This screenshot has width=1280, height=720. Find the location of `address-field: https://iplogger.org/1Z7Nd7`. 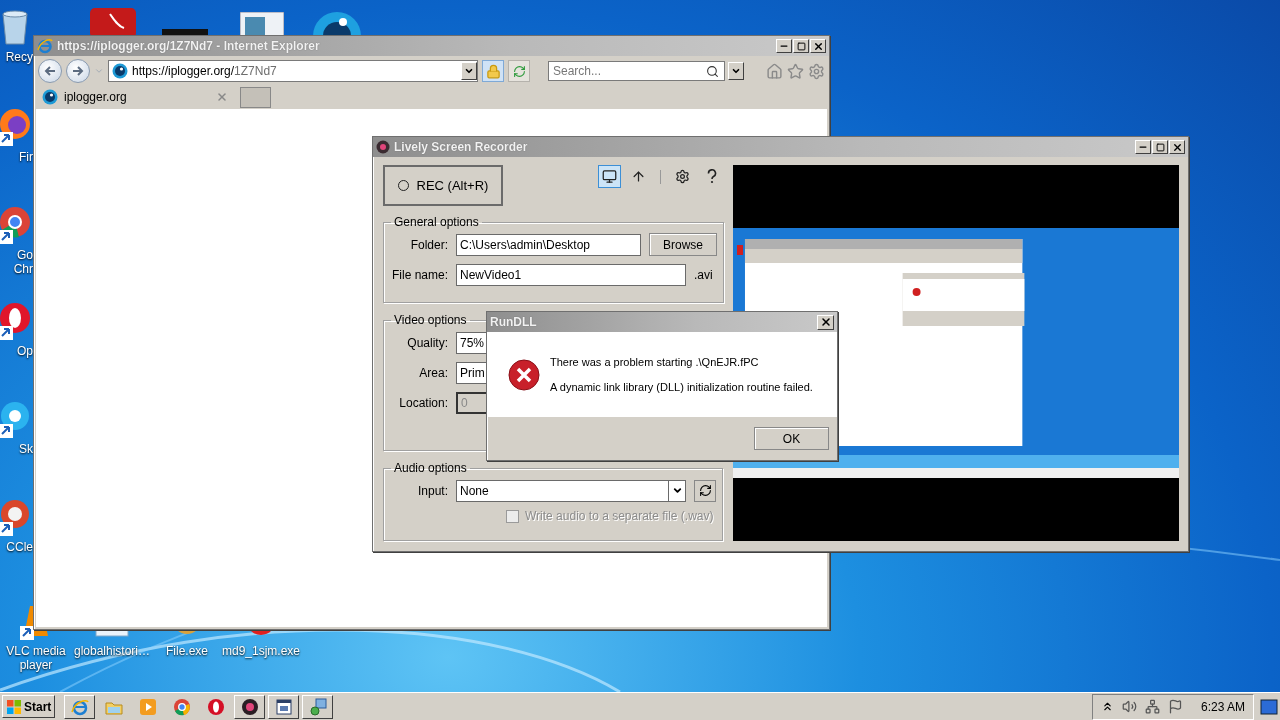

address-field: https://iplogger.org/1Z7Nd7 is located at coordinates (293, 71).